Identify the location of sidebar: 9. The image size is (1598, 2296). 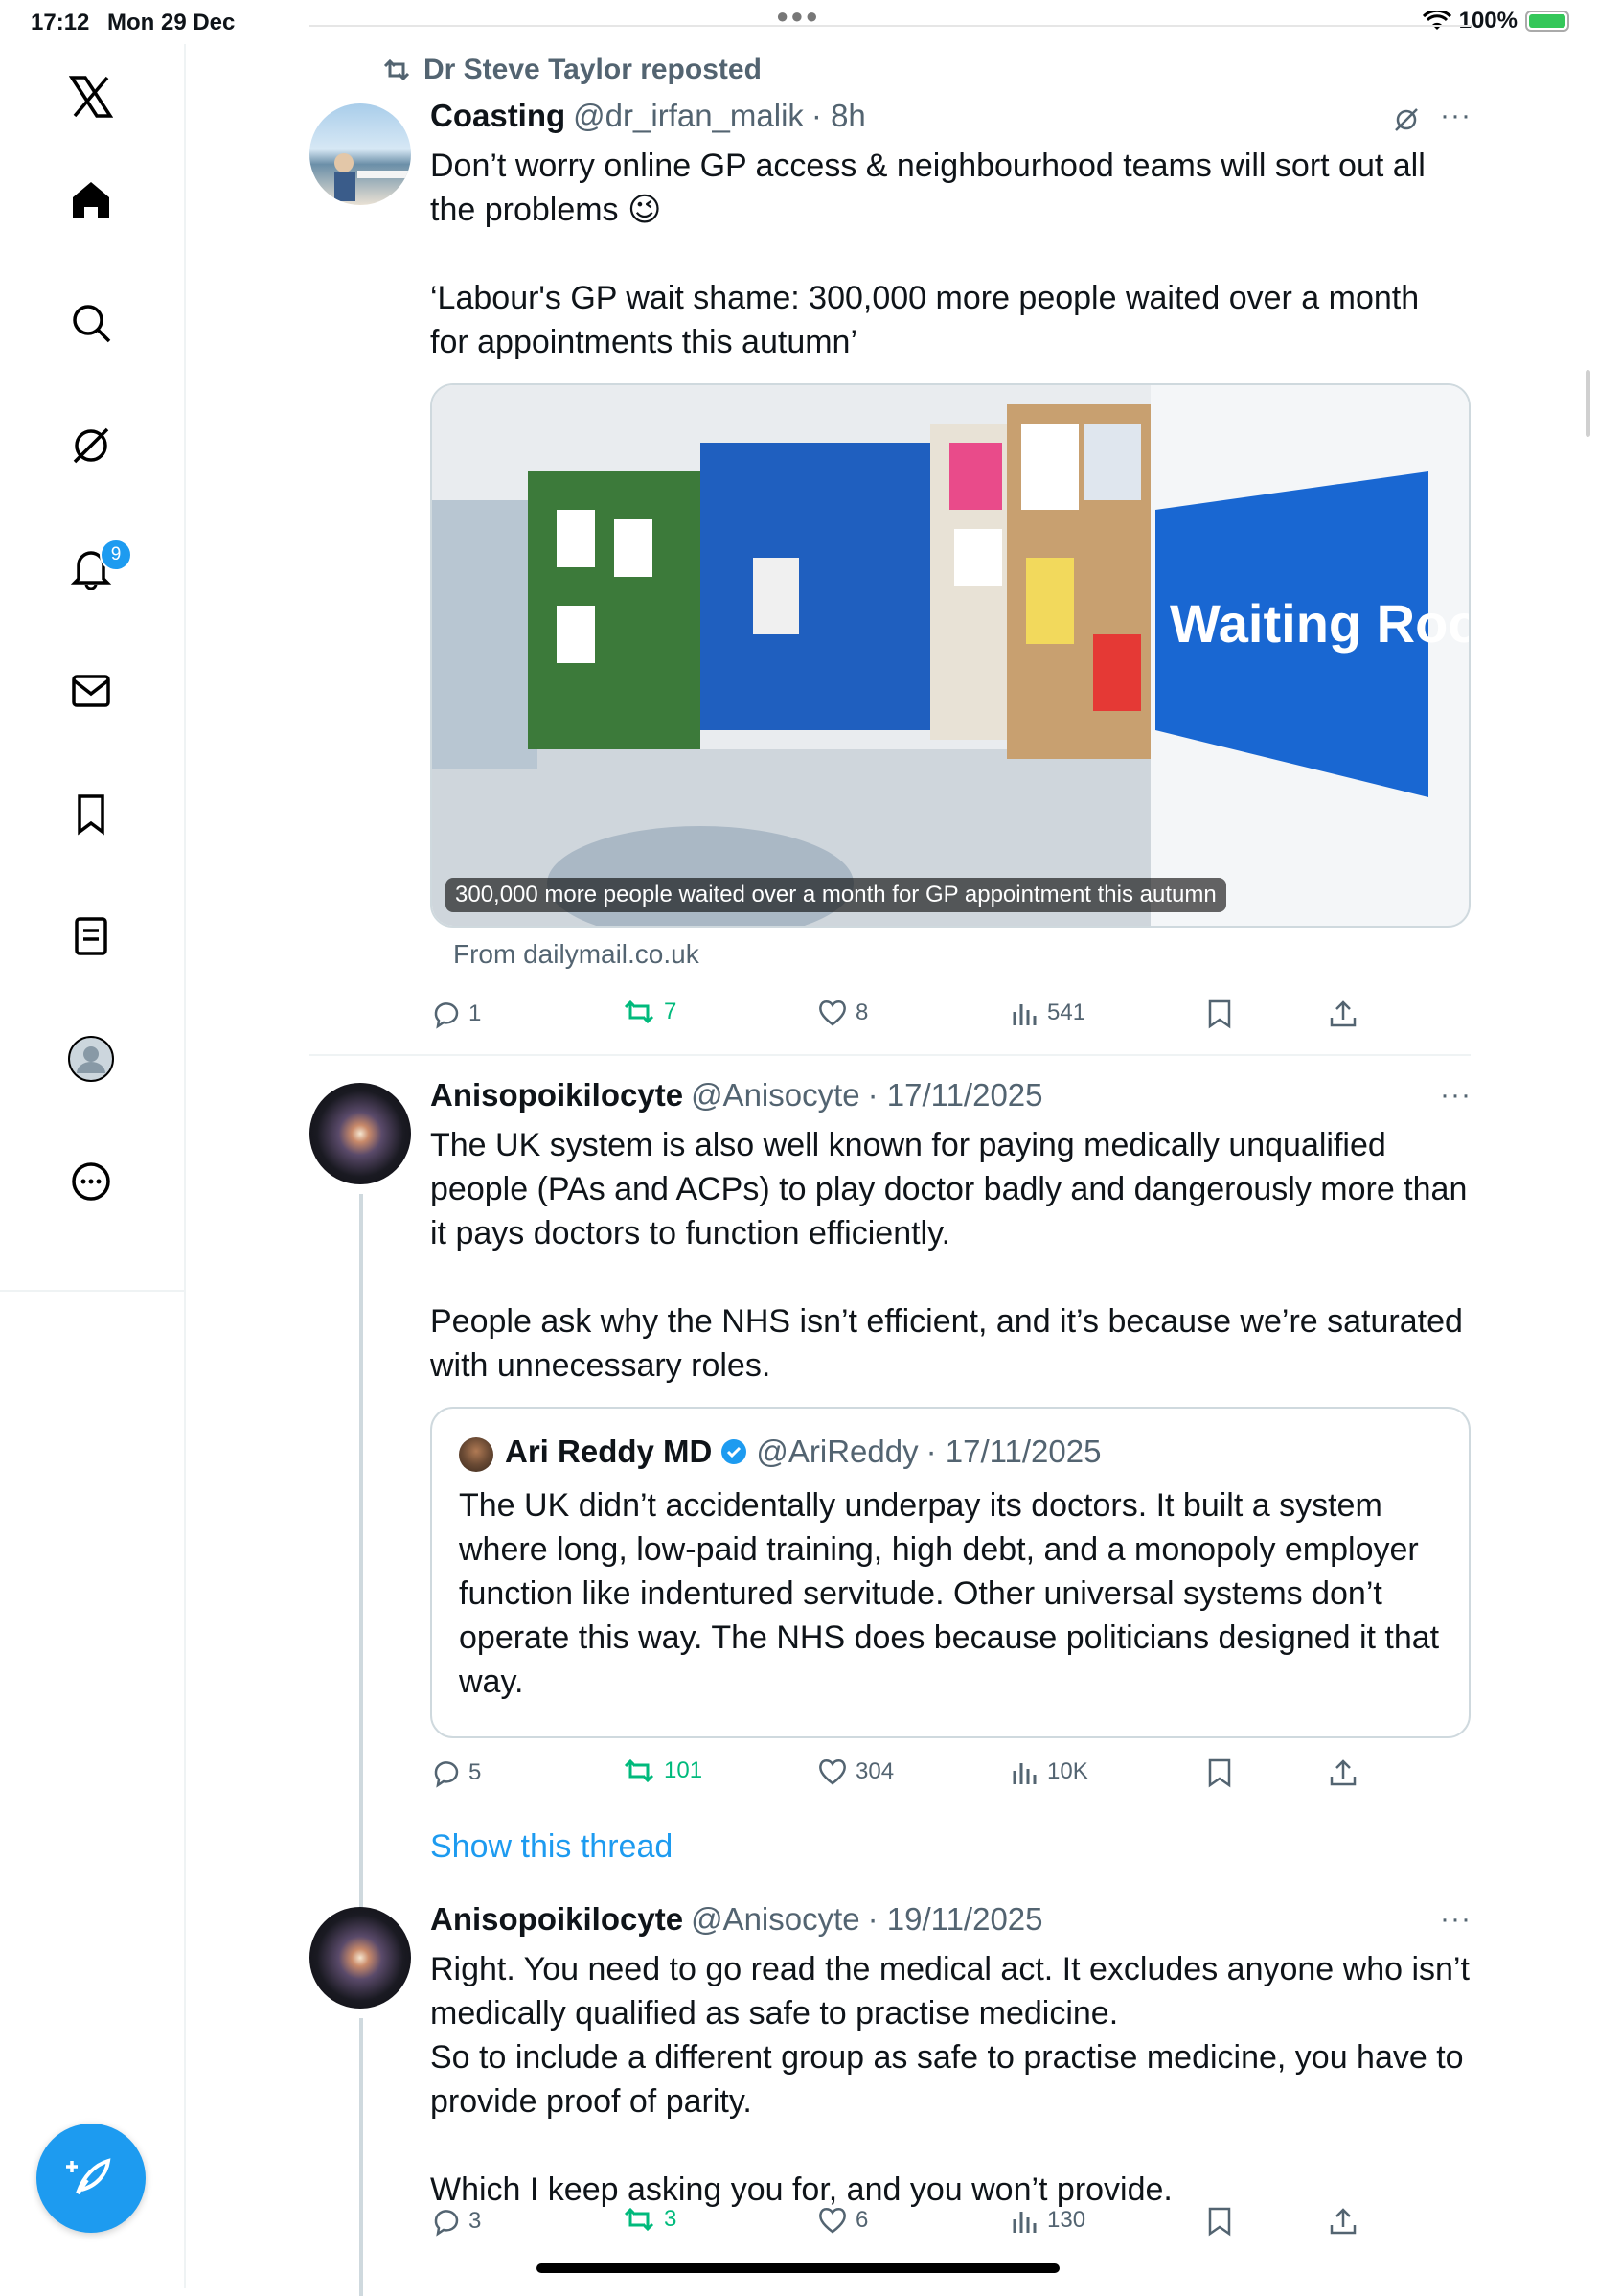
(93, 1166).